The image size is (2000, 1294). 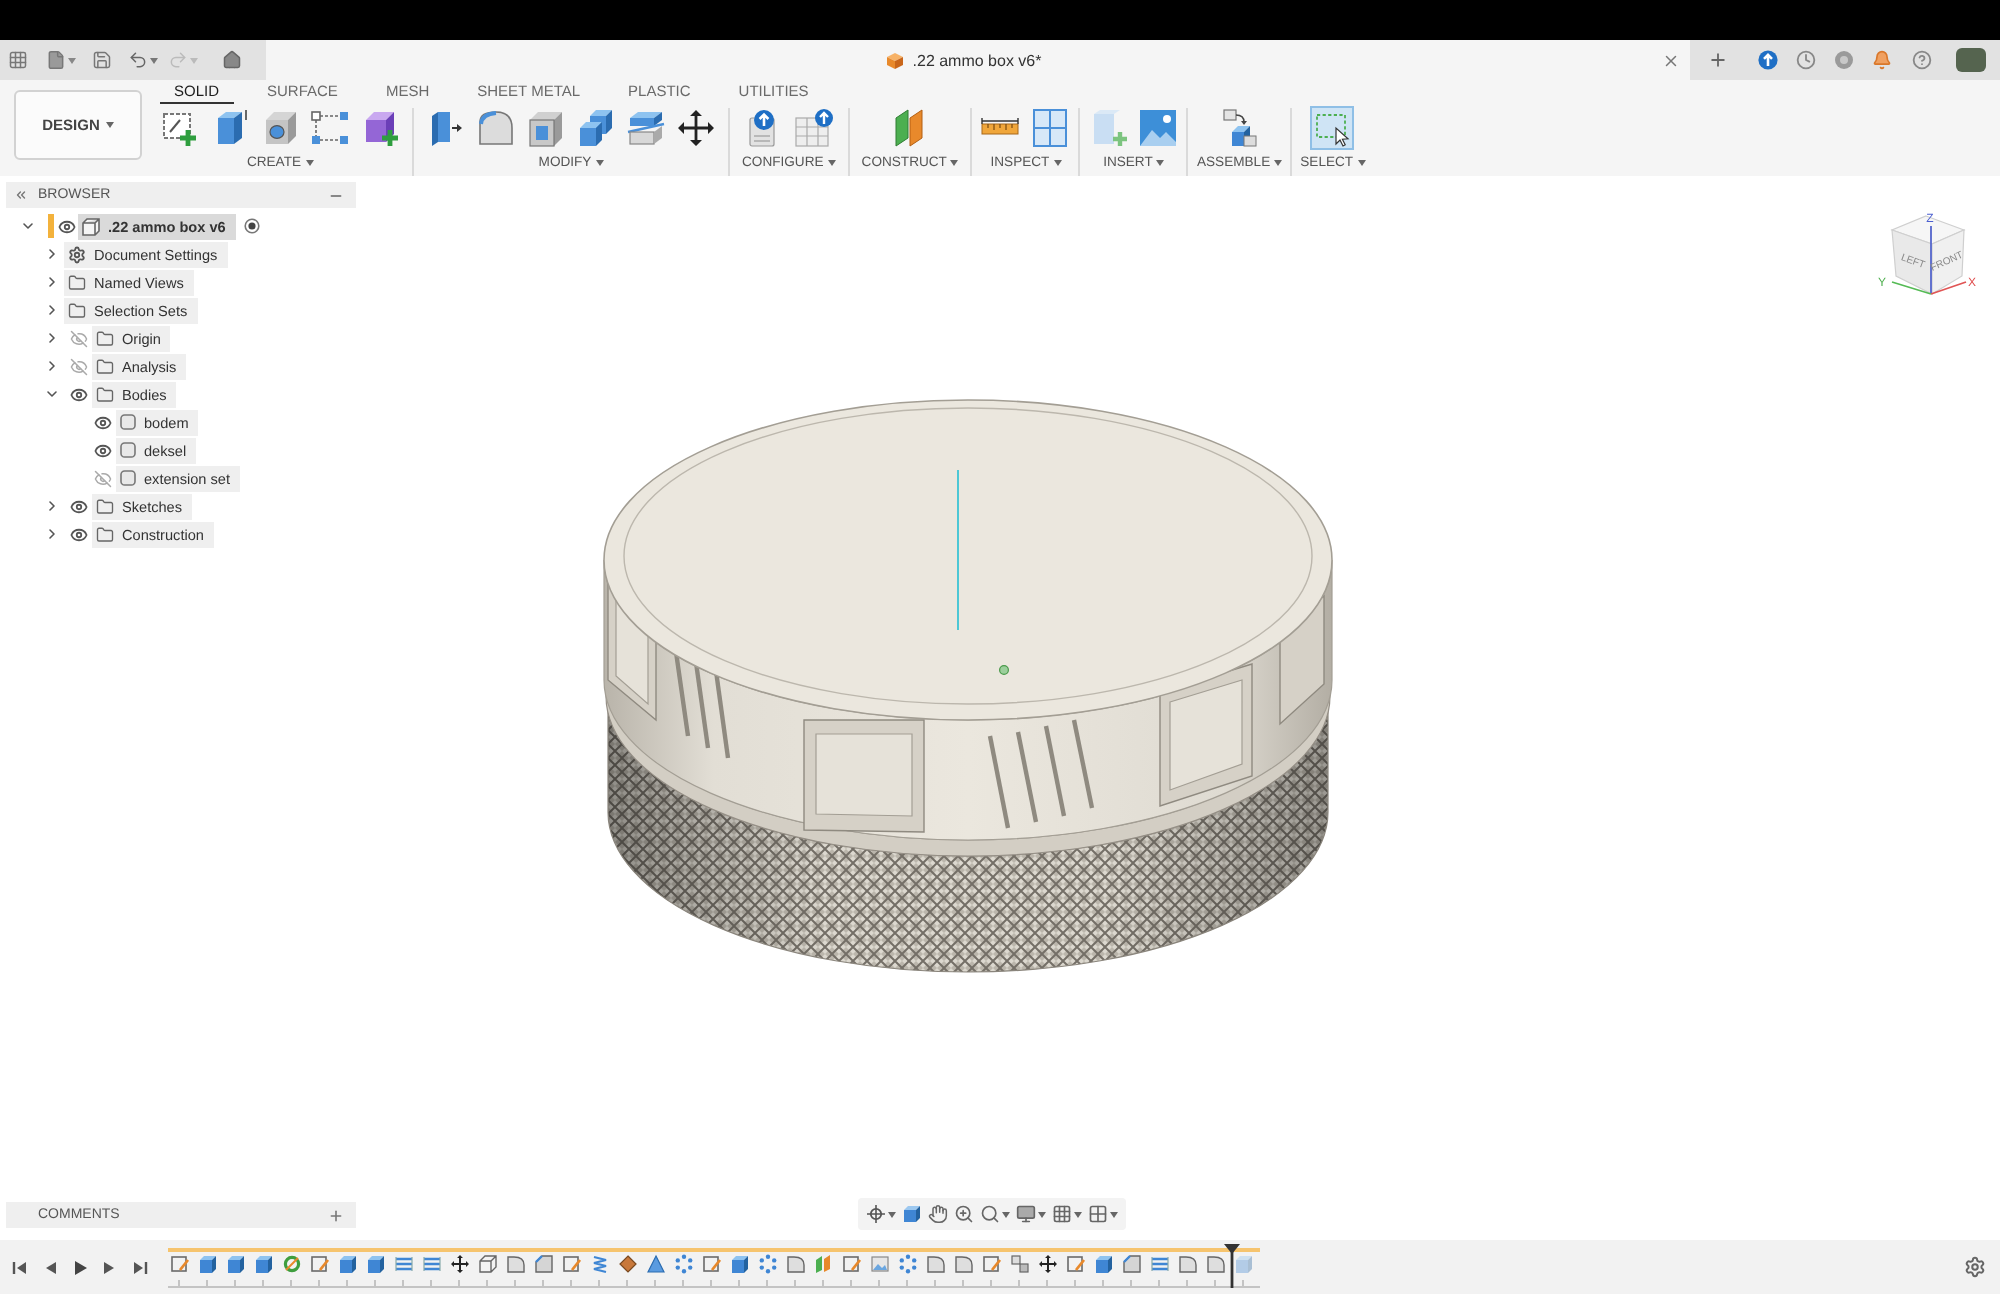 What do you see at coordinates (110, 1267) in the screenshot?
I see `step-forward-icon` at bounding box center [110, 1267].